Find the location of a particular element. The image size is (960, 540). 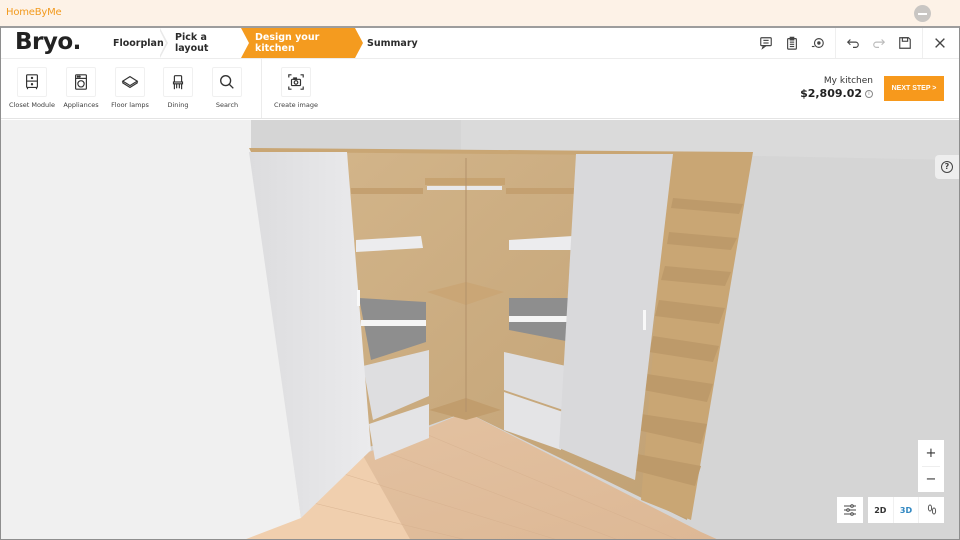

walk-mode-button is located at coordinates (931, 510).